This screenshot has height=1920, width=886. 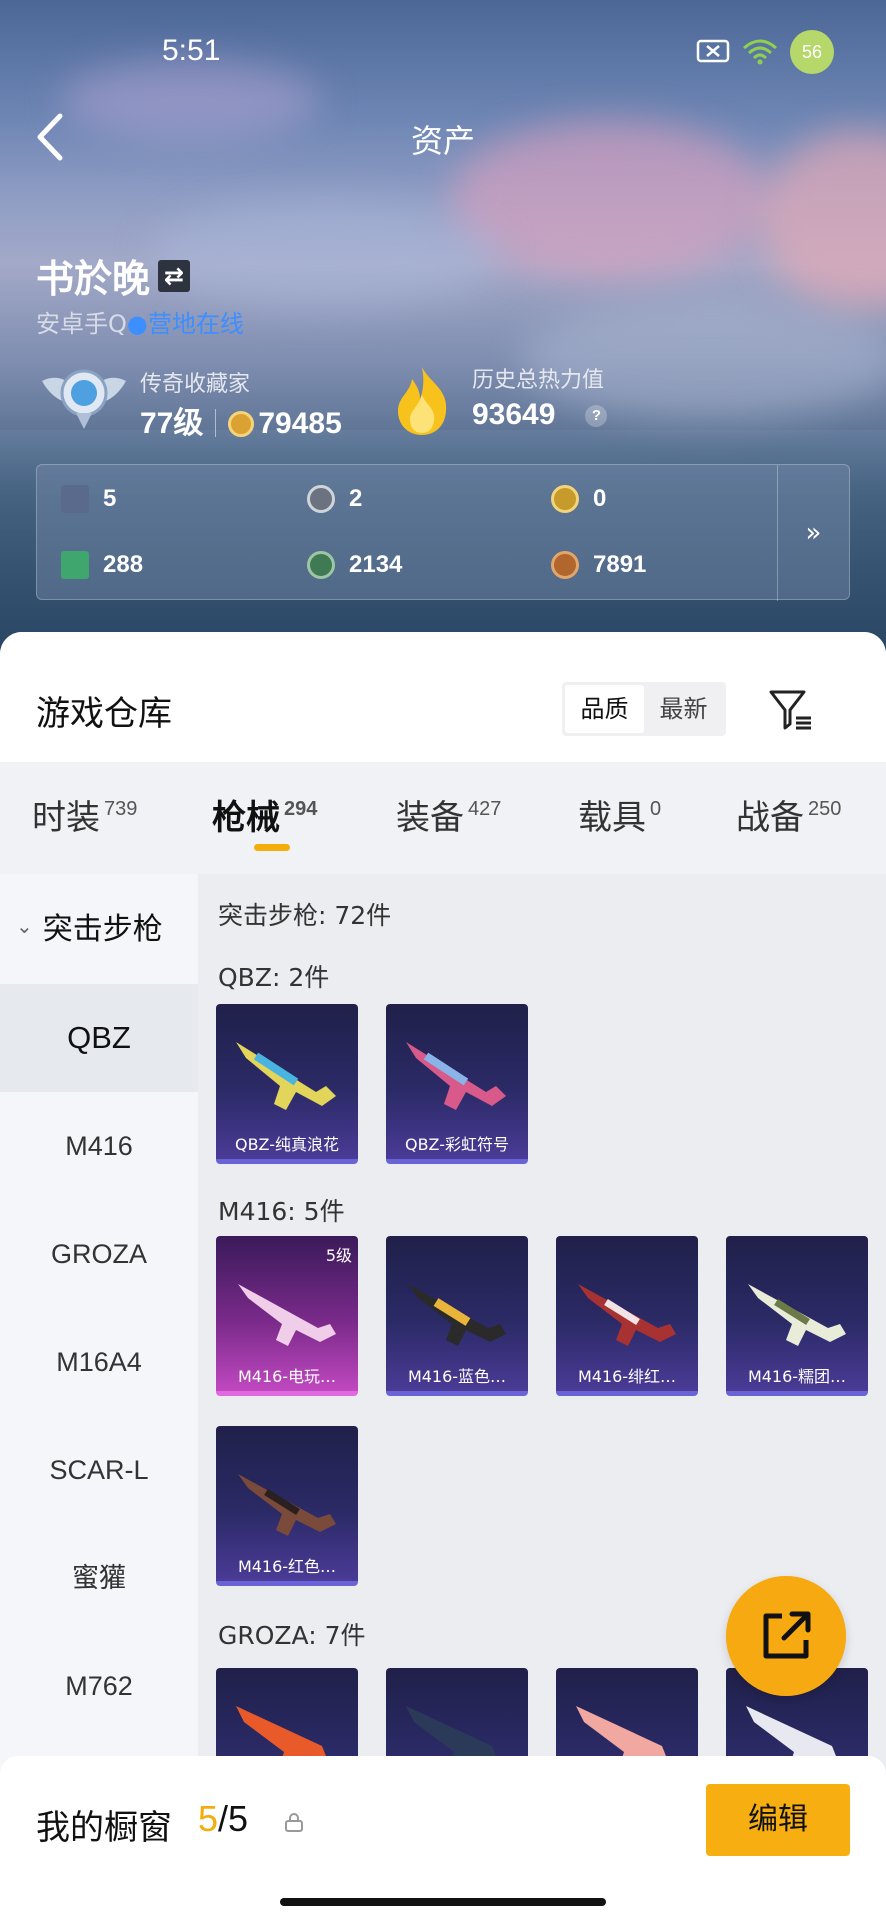 What do you see at coordinates (99, 1038) in the screenshot?
I see `sidebar-item-qbz: QBZ` at bounding box center [99, 1038].